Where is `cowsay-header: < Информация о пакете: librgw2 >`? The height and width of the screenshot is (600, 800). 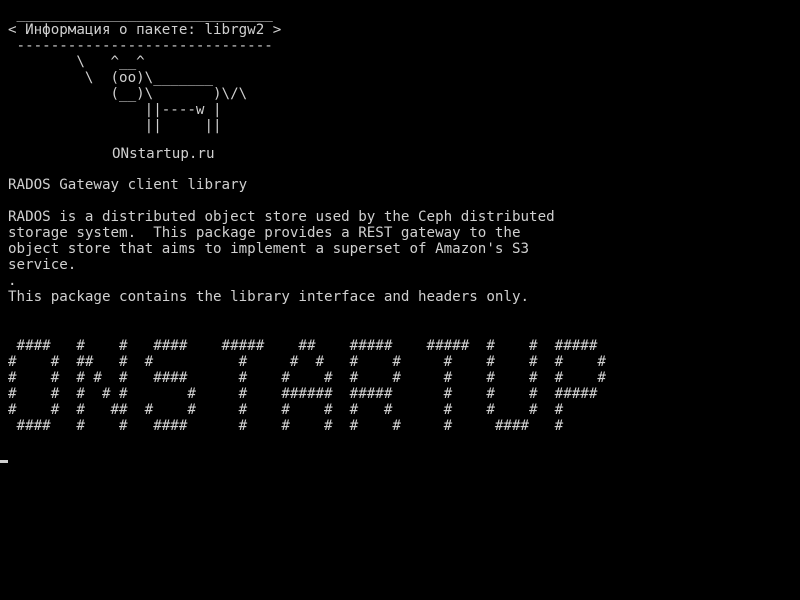
cowsay-header: < Информация о пакете: librgw2 > is located at coordinates (145, 30).